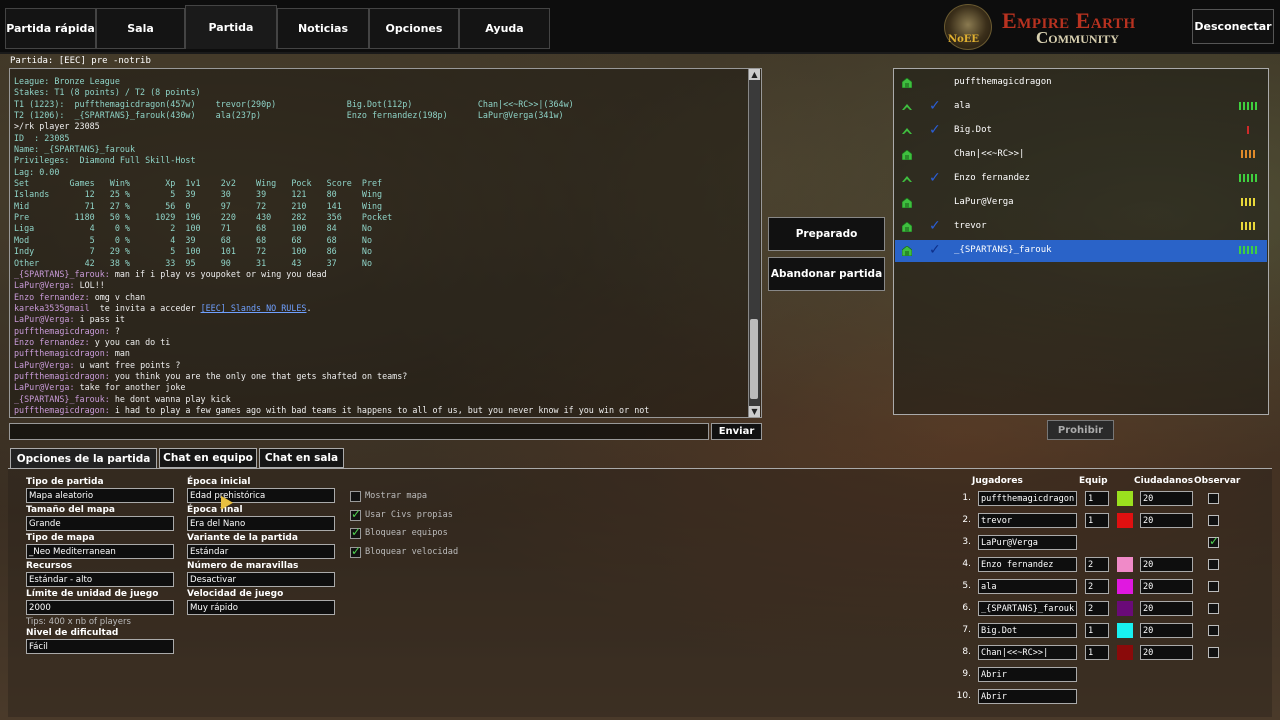 The image size is (1280, 720). What do you see at coordinates (100, 579) in the screenshot?
I see `resources-select: Estándar - alto` at bounding box center [100, 579].